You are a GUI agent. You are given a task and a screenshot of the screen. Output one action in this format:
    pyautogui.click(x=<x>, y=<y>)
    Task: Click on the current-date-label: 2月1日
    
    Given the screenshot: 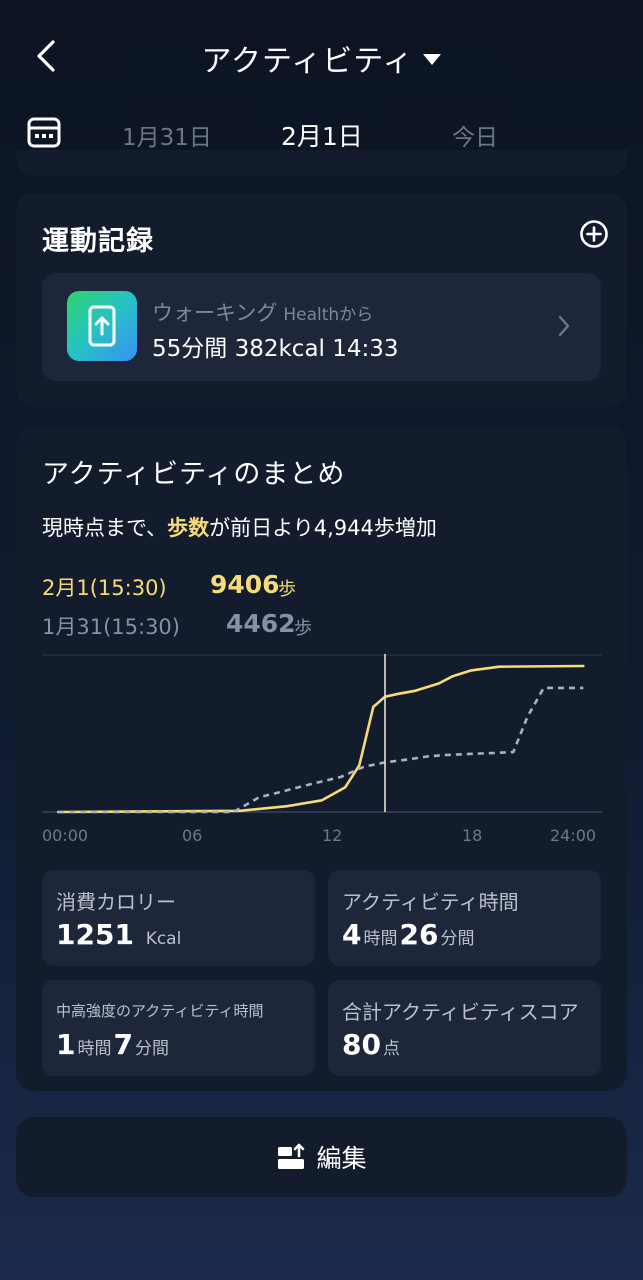 What is the action you would take?
    pyautogui.click(x=322, y=136)
    